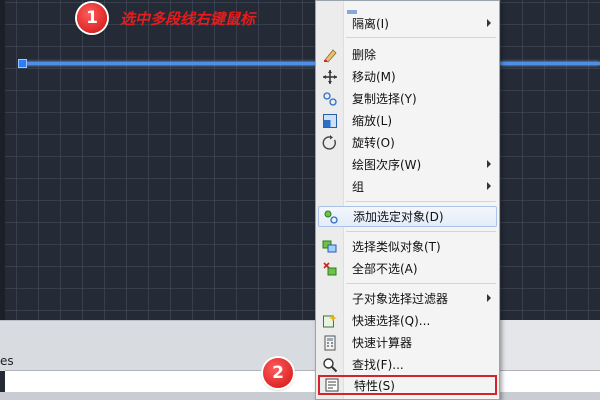 The width and height of the screenshot is (600, 400). I want to click on menu-item-label: 删除, so click(364, 55).